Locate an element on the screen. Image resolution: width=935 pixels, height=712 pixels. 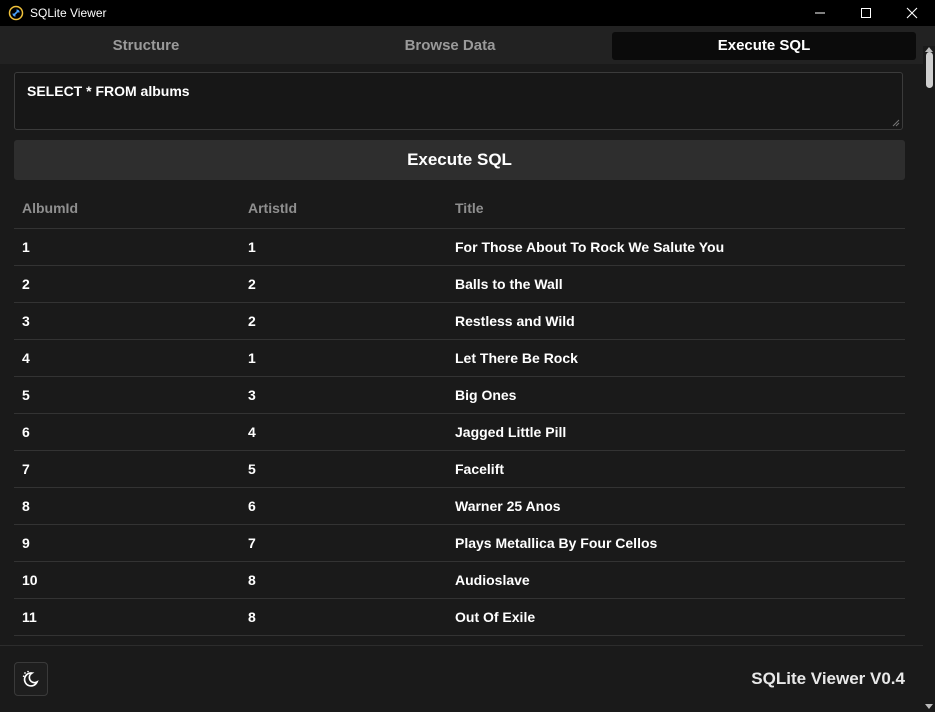
table-row: 7 5 Facelift is located at coordinates (459, 469).